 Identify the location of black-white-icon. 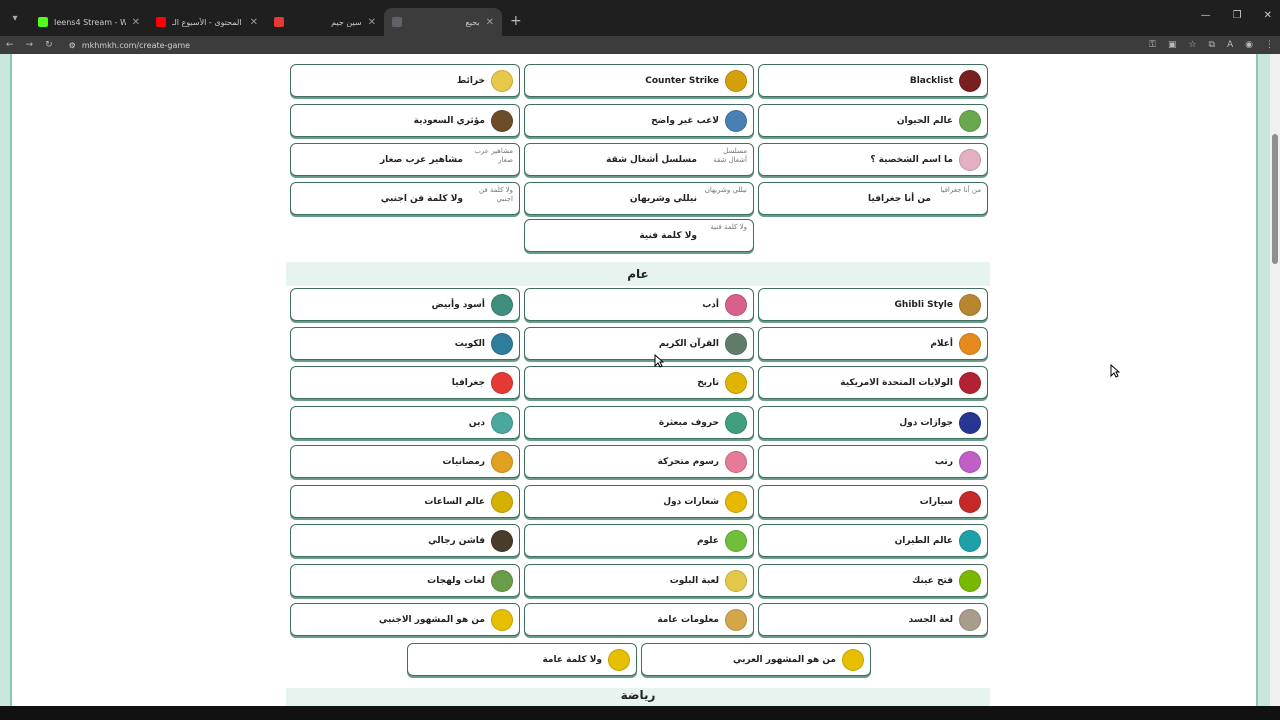
(502, 304).